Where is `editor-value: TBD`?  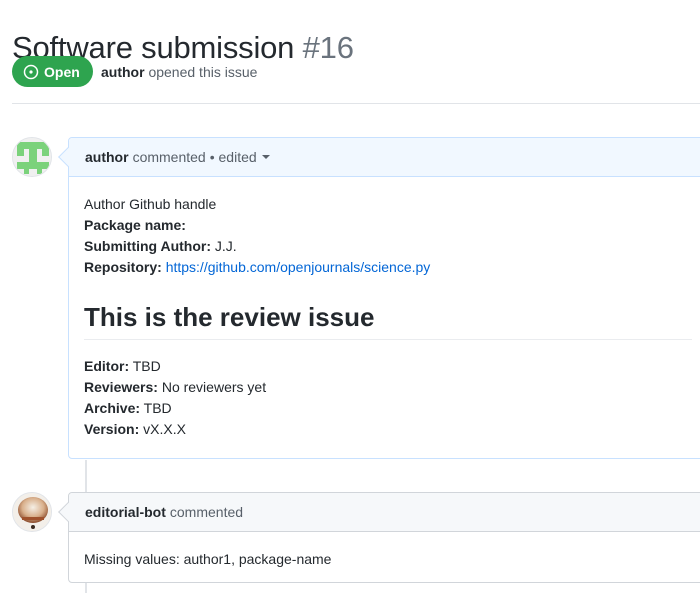 editor-value: TBD is located at coordinates (145, 366).